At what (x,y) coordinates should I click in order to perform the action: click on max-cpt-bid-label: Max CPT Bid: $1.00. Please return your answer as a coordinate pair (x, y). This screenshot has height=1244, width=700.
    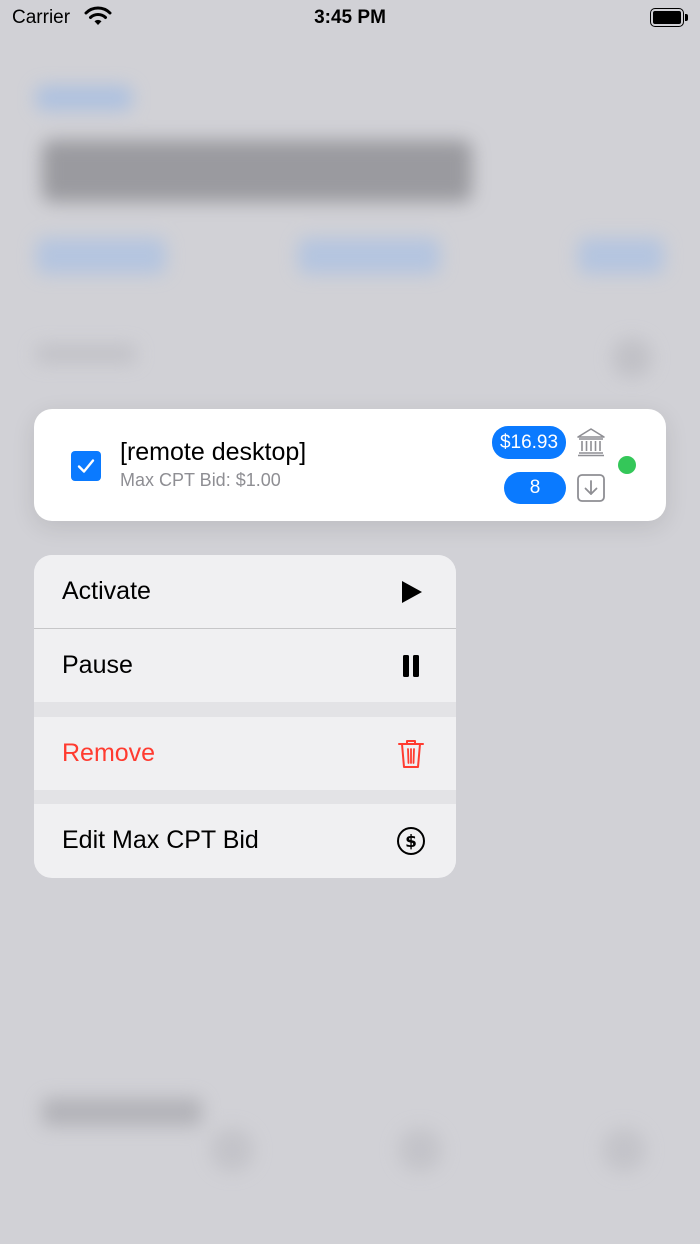
    Looking at the image, I should click on (200, 480).